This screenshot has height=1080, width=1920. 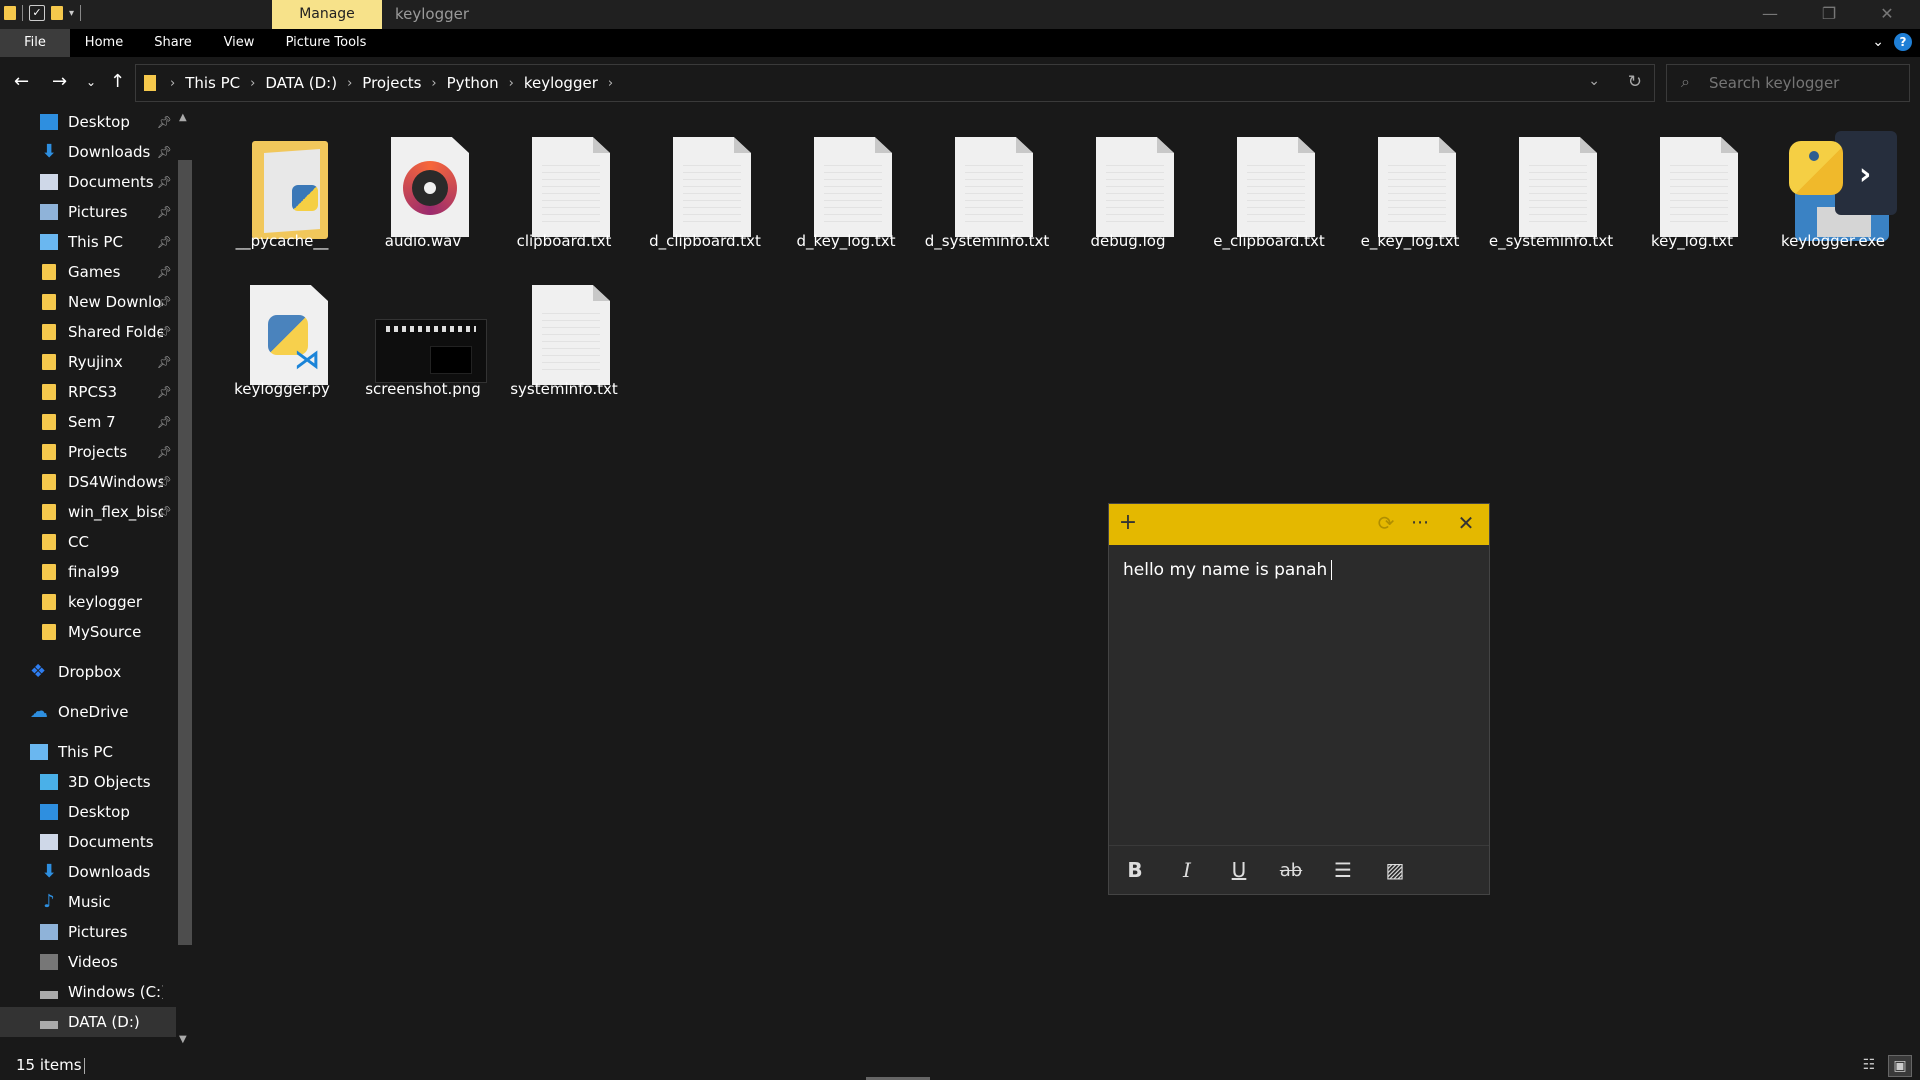 I want to click on tab-picture-tools: Picture Tools, so click(x=326, y=43).